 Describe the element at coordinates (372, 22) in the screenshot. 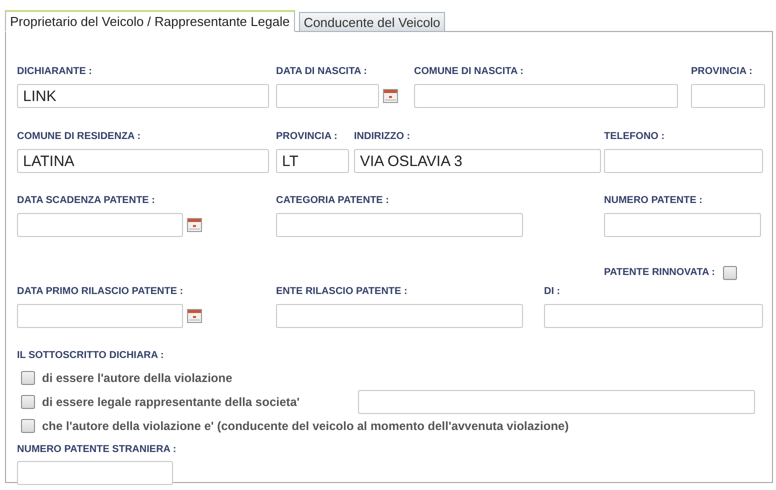

I see `tab: Conducente del Veicolo` at that location.